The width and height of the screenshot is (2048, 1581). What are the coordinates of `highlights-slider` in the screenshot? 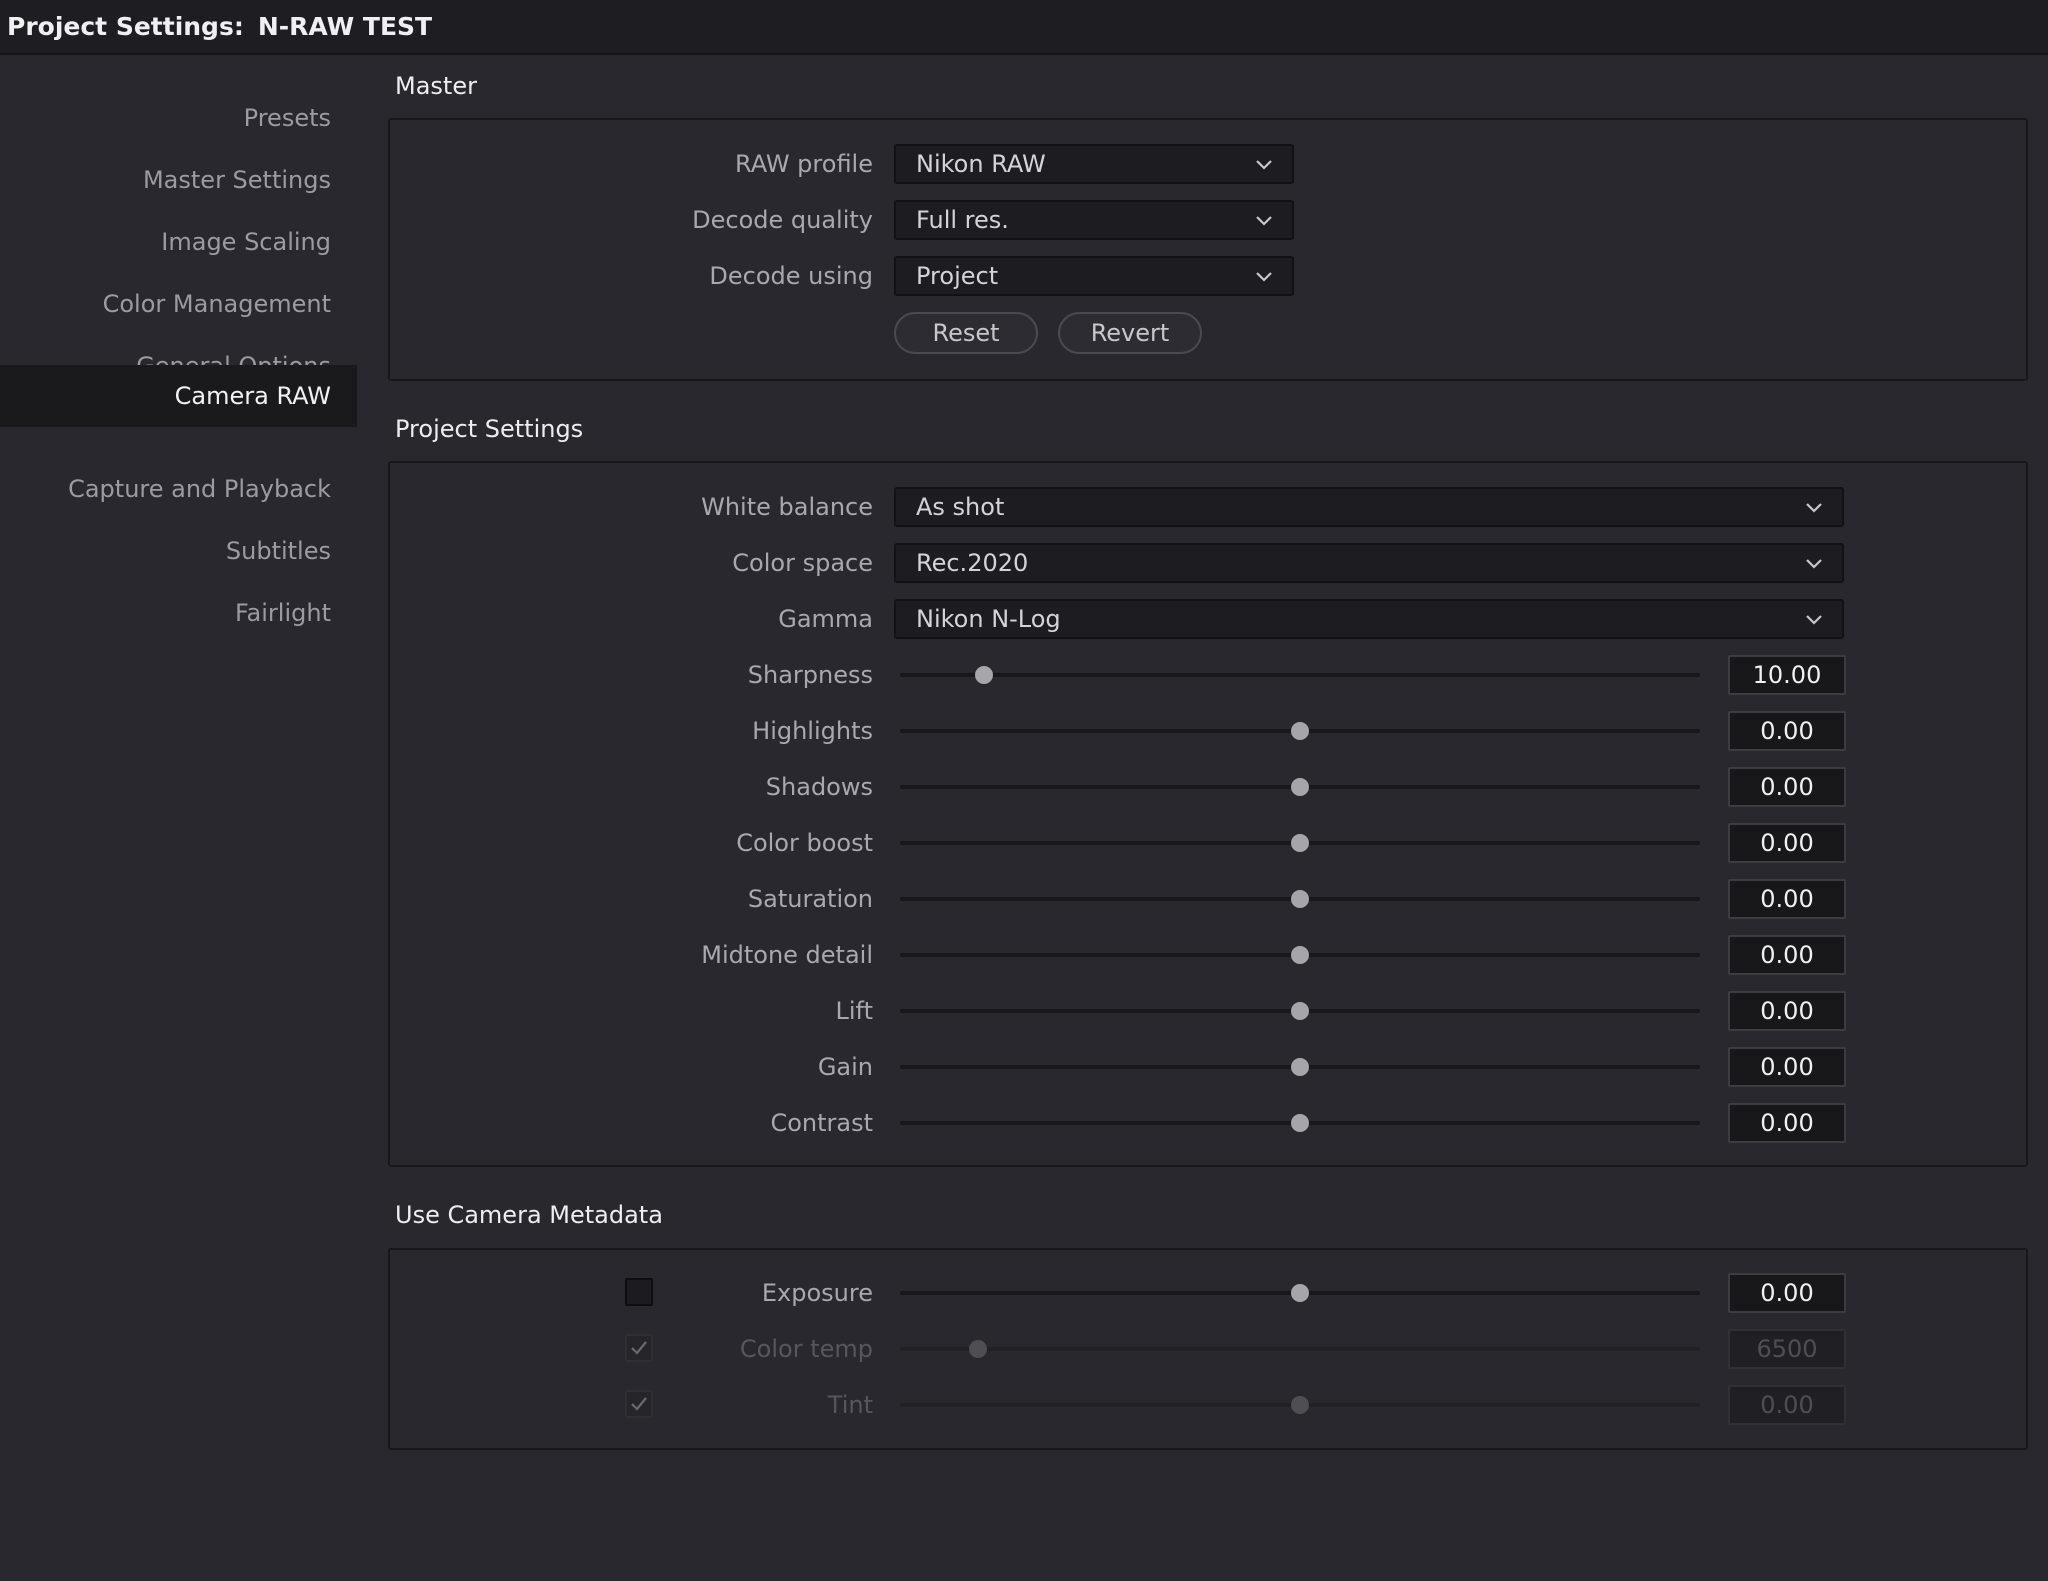 It's located at (1300, 731).